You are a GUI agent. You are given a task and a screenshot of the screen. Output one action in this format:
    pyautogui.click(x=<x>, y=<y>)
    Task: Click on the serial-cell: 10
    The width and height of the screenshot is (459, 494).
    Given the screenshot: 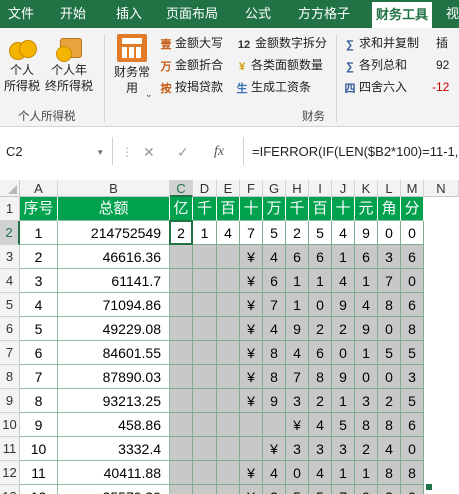 What is the action you would take?
    pyautogui.click(x=39, y=449)
    